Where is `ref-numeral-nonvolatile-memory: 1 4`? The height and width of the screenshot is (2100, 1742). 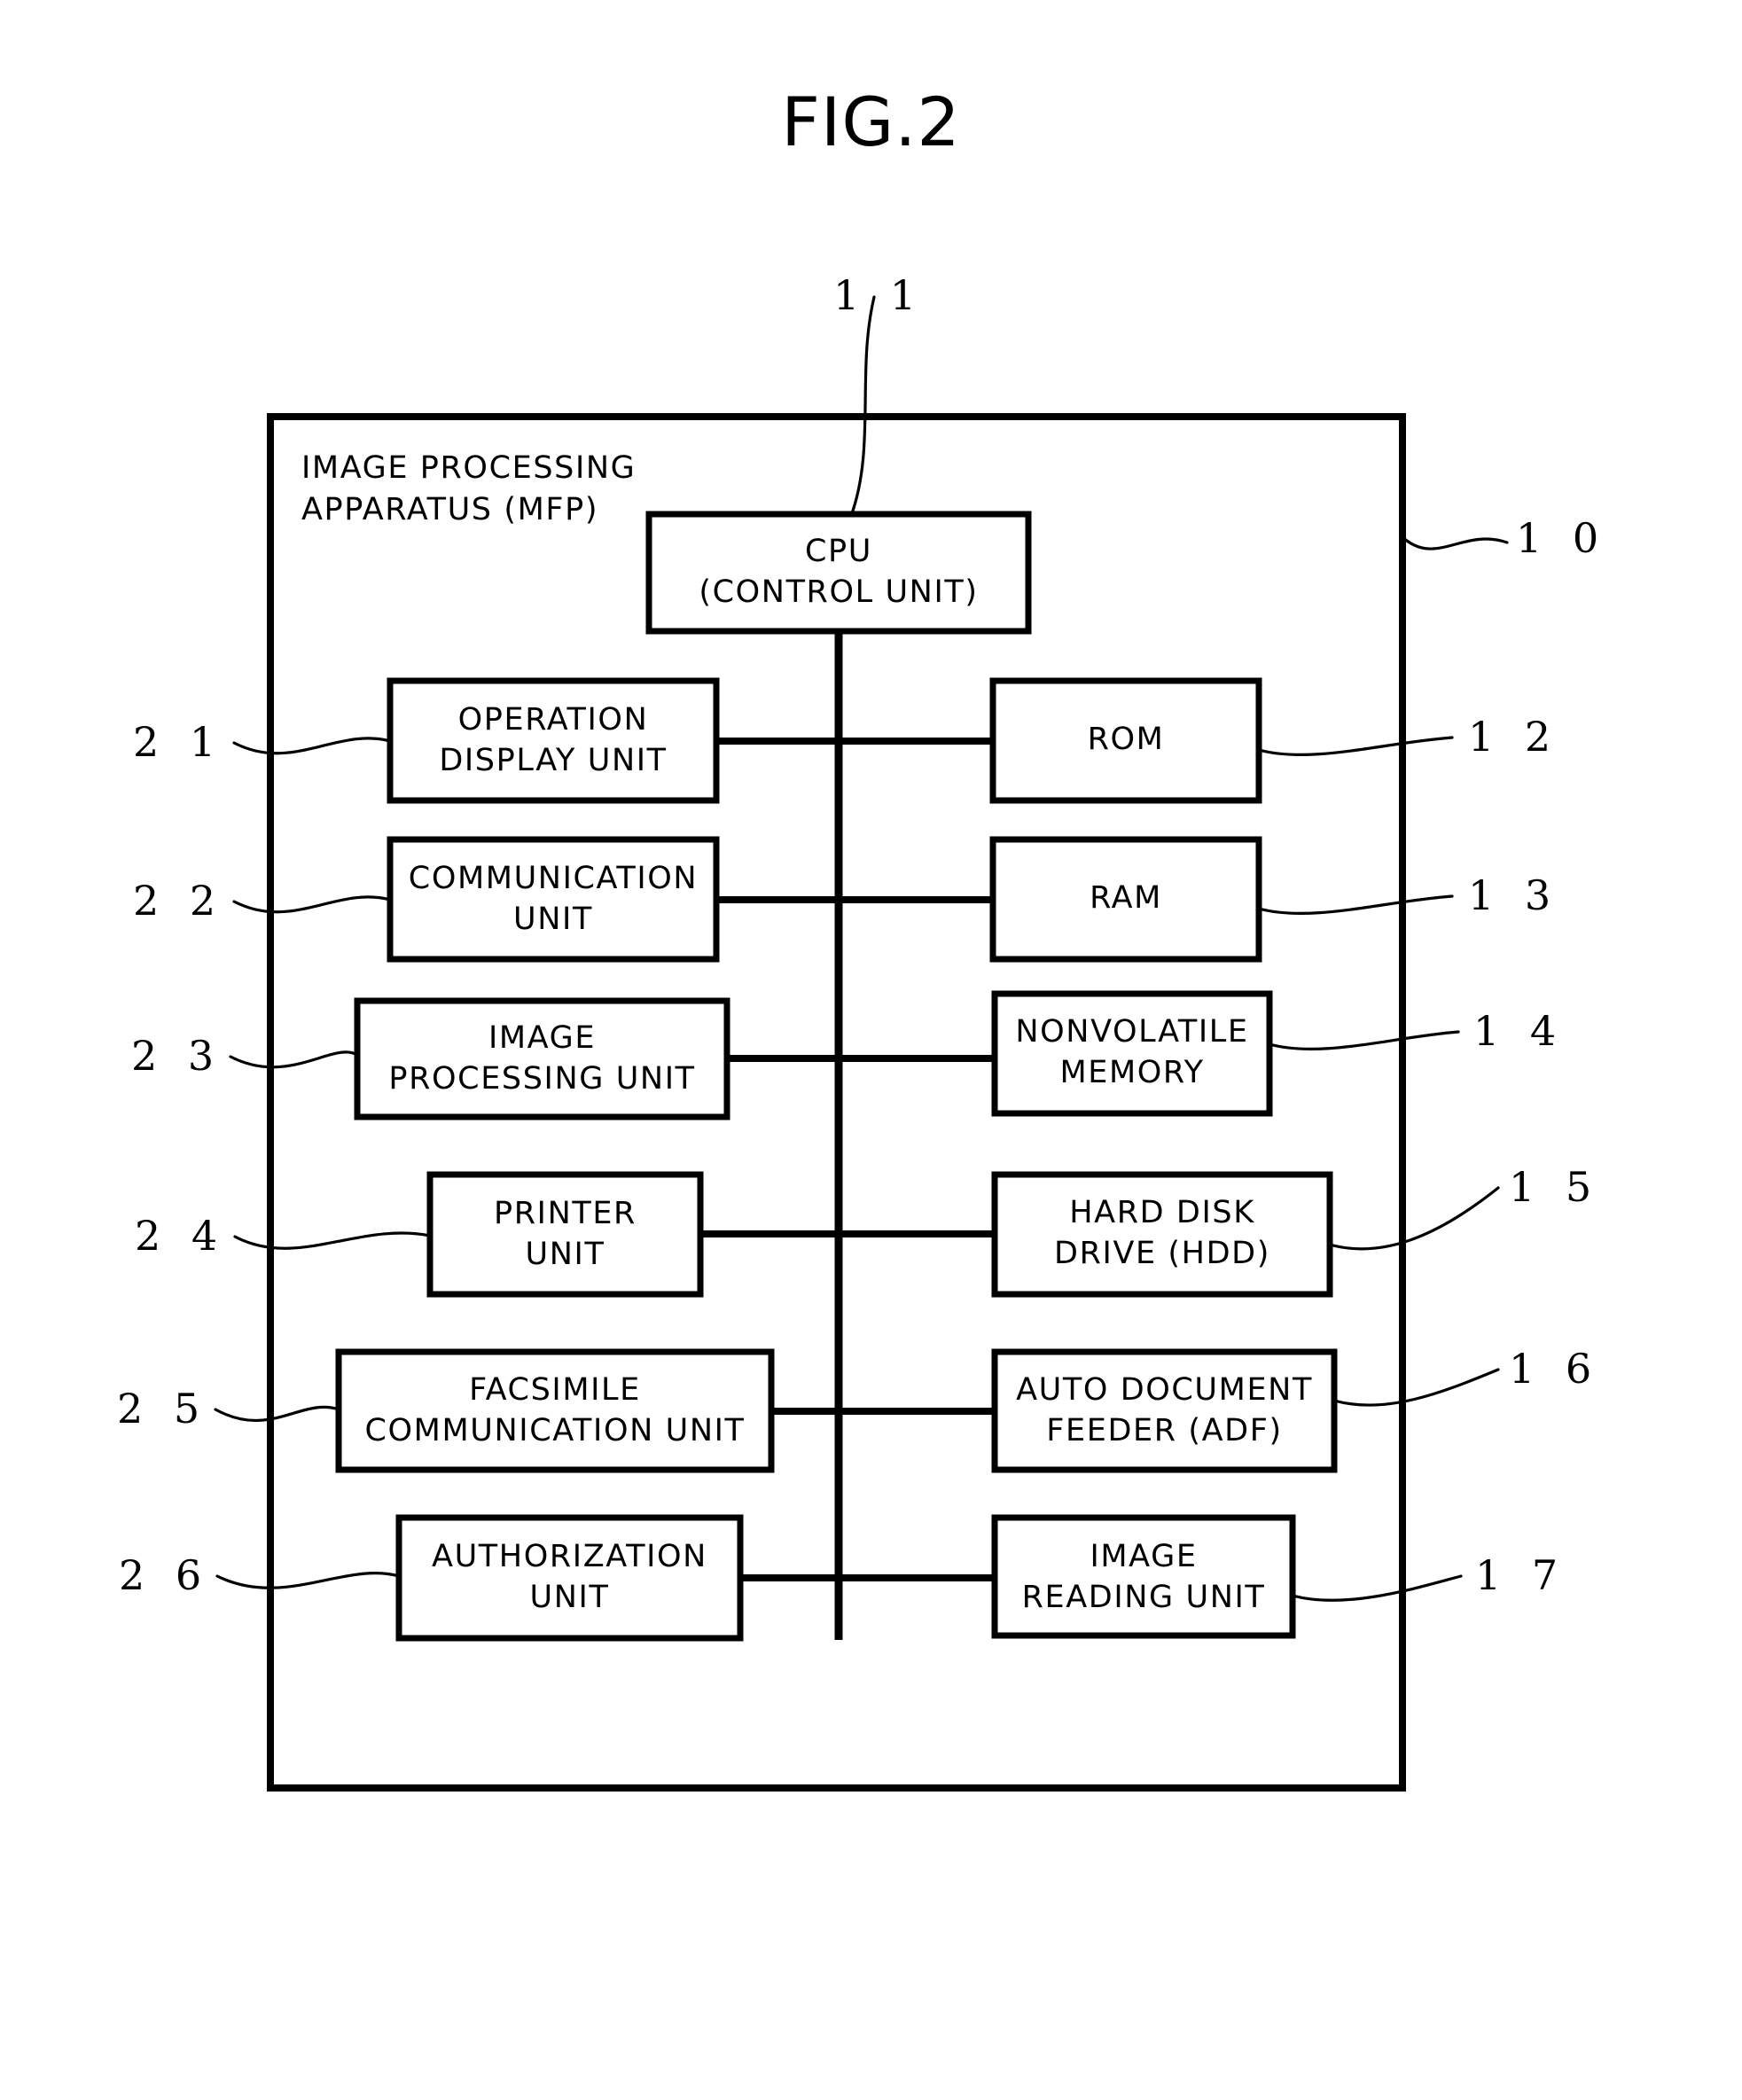 ref-numeral-nonvolatile-memory: 1 4 is located at coordinates (1519, 1031).